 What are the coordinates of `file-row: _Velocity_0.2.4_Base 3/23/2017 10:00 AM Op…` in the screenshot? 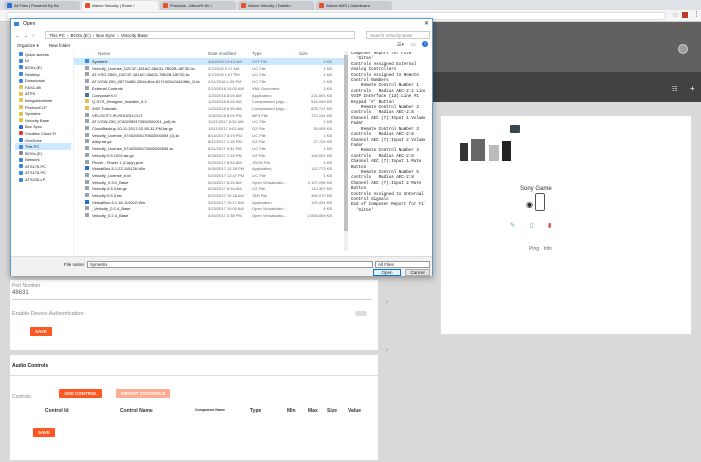 It's located at (211, 208).